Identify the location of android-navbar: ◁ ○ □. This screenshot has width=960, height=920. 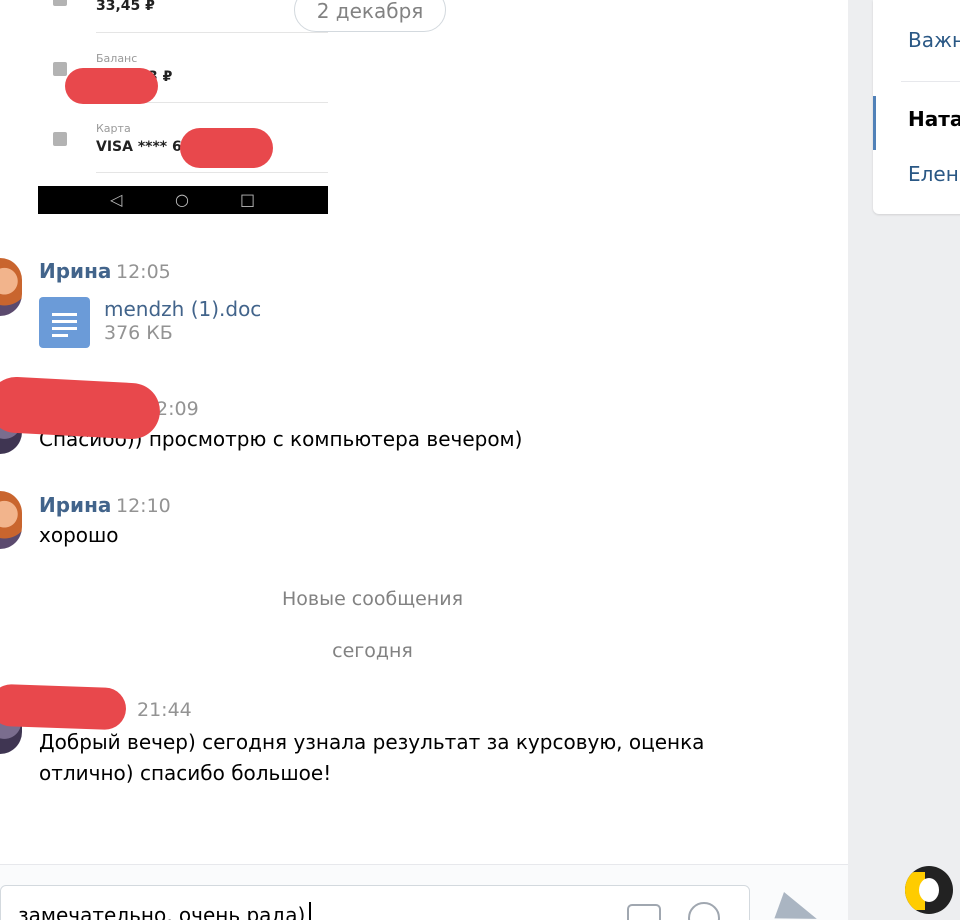
(183, 200).